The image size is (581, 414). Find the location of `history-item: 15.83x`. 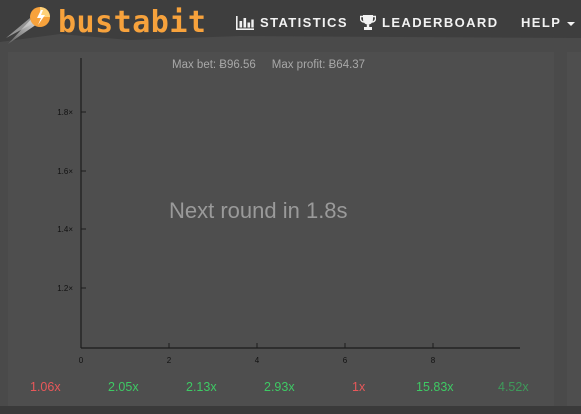

history-item: 15.83x is located at coordinates (435, 387).